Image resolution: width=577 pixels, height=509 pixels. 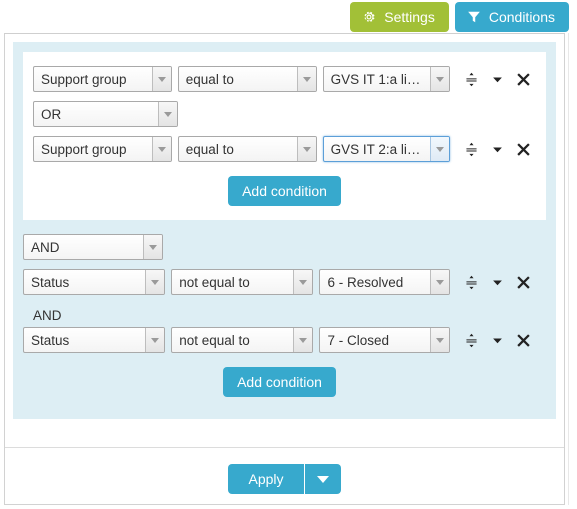 I want to click on tab-settings: Settings, so click(x=399, y=17).